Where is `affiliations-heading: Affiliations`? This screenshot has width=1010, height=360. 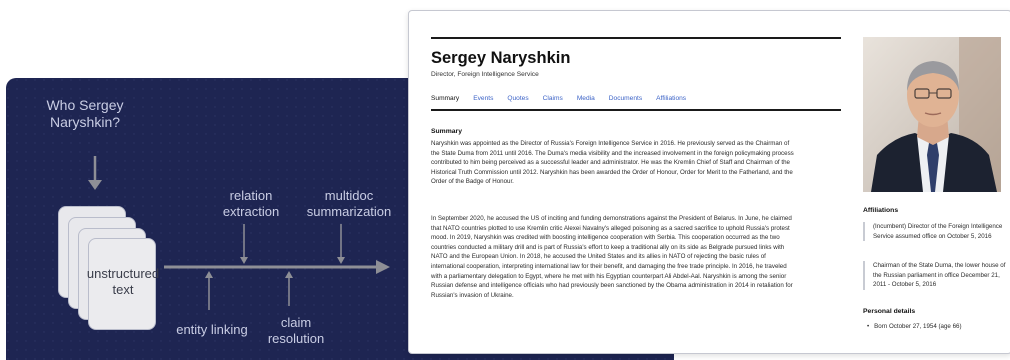 affiliations-heading: Affiliations is located at coordinates (881, 210).